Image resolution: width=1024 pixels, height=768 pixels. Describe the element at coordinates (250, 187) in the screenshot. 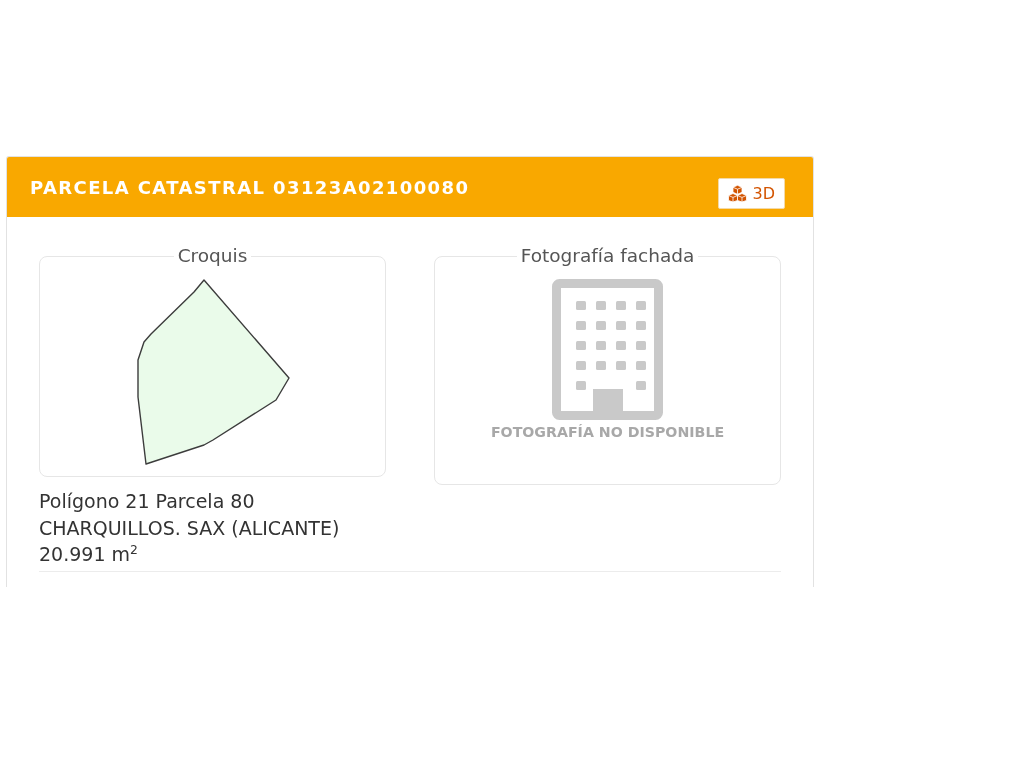

I see `parcel-title: PARCELA CATASTRAL 03123A02100080` at that location.